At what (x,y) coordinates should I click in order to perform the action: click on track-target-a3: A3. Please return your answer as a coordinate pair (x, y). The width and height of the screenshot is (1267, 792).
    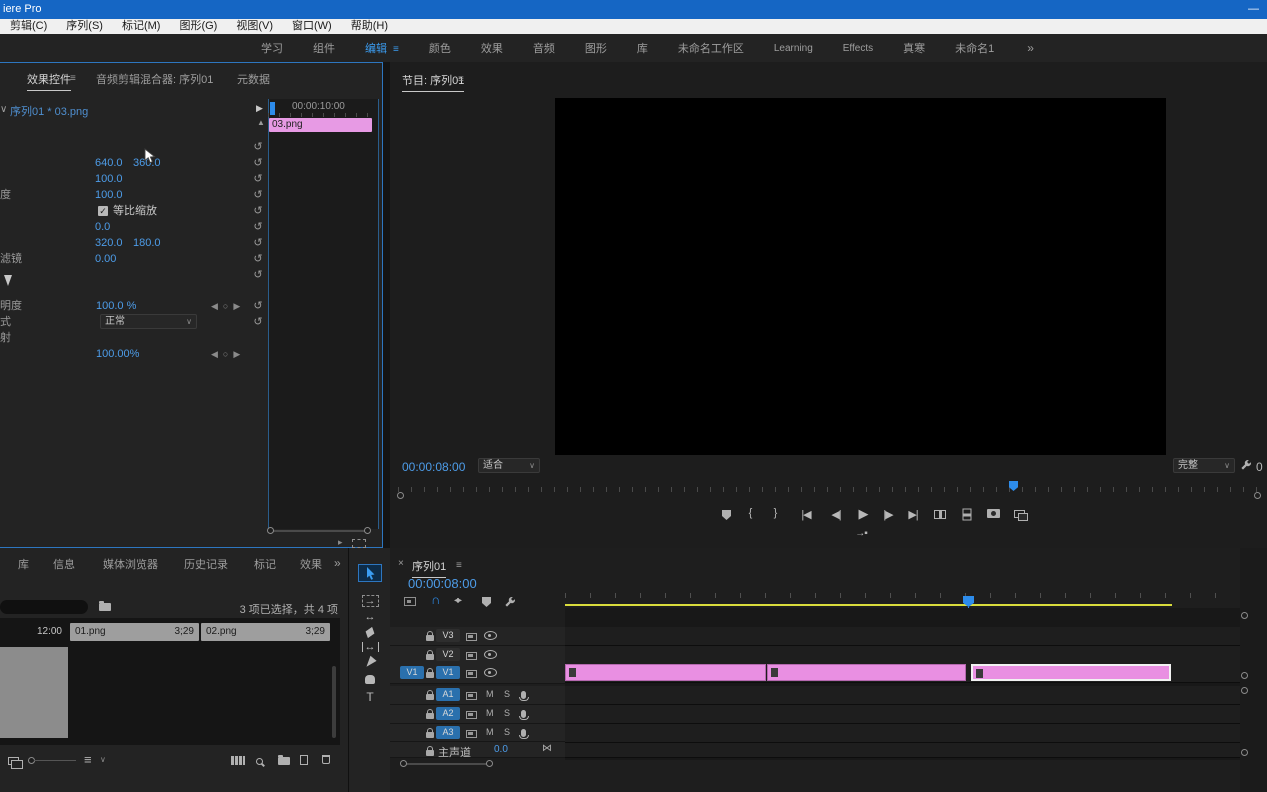
    Looking at the image, I should click on (448, 732).